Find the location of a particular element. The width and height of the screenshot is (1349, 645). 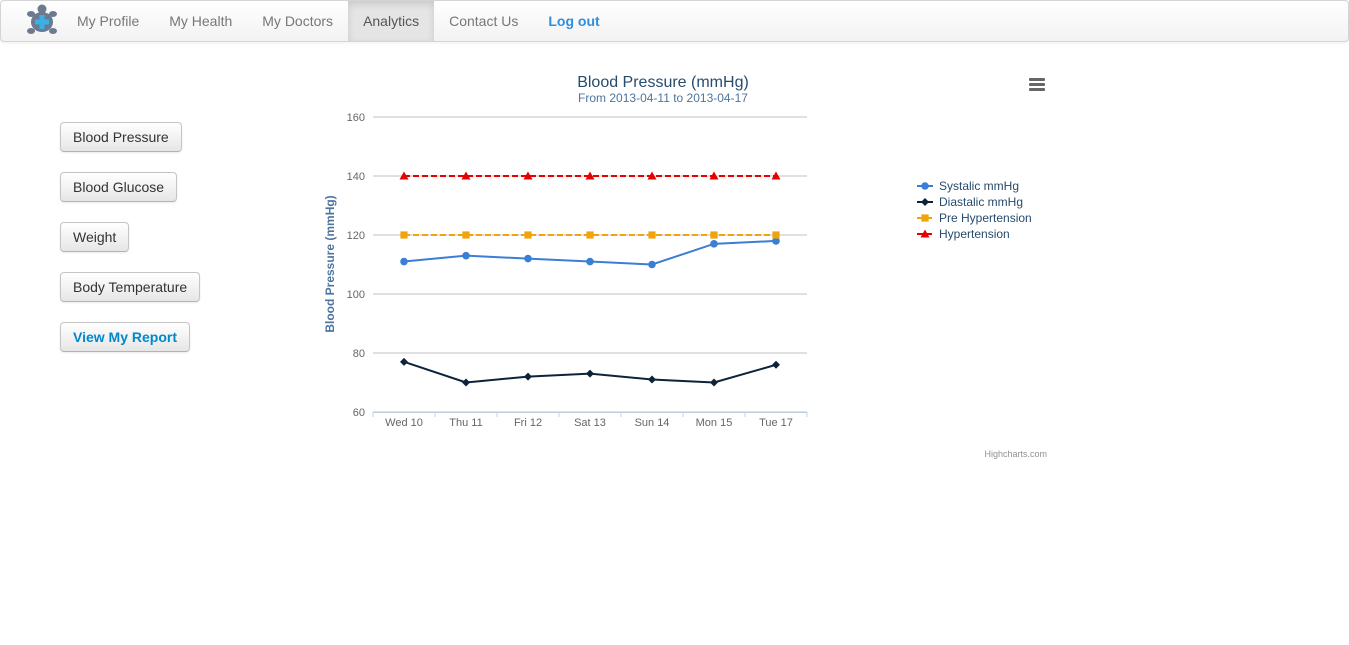

legend-item: Systalic mmHg is located at coordinates (968, 186).